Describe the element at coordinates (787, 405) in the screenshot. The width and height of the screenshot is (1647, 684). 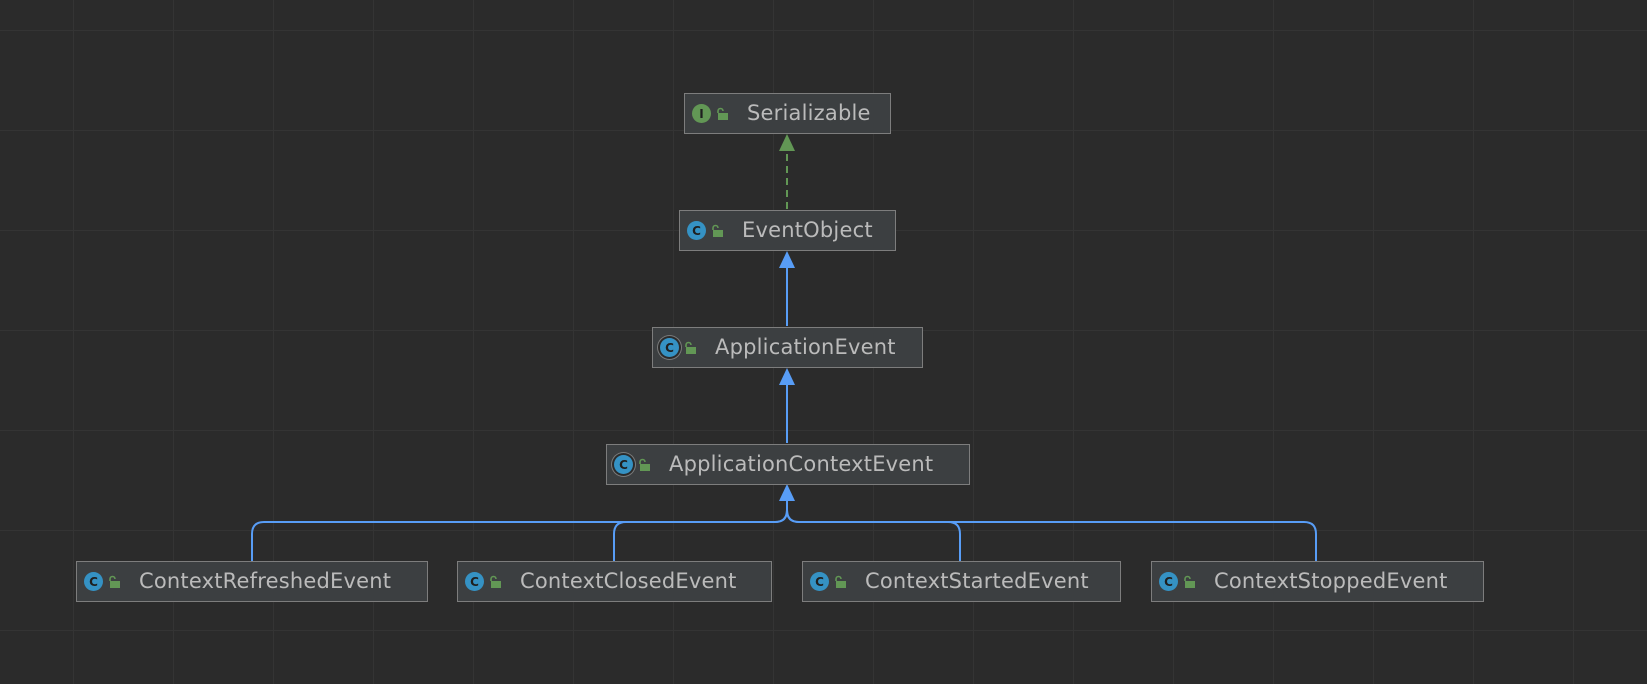
I see `edge-applicationcontextevent-extends-applicationevent` at that location.